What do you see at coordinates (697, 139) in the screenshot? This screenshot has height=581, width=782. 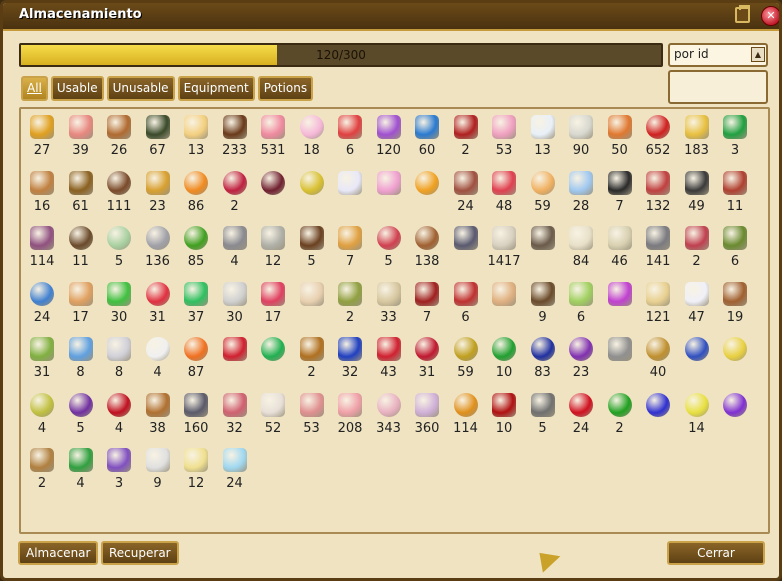 I see `item-slot: 183` at bounding box center [697, 139].